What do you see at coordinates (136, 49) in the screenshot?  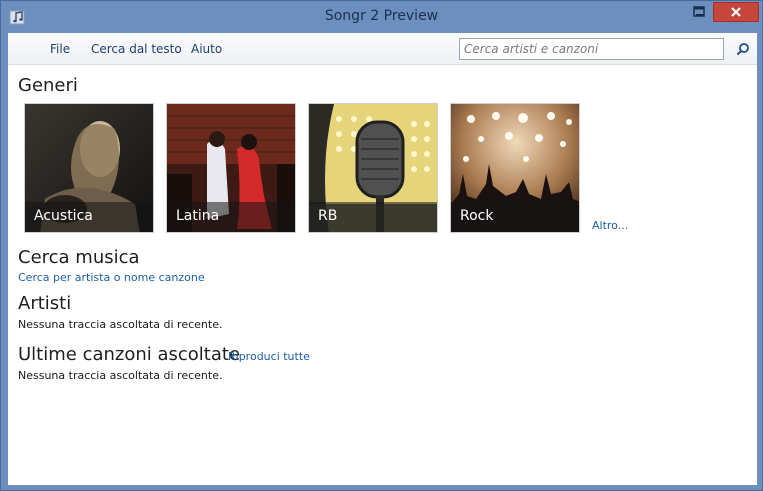 I see `menu-search-lyrics: Cerca dal testo` at bounding box center [136, 49].